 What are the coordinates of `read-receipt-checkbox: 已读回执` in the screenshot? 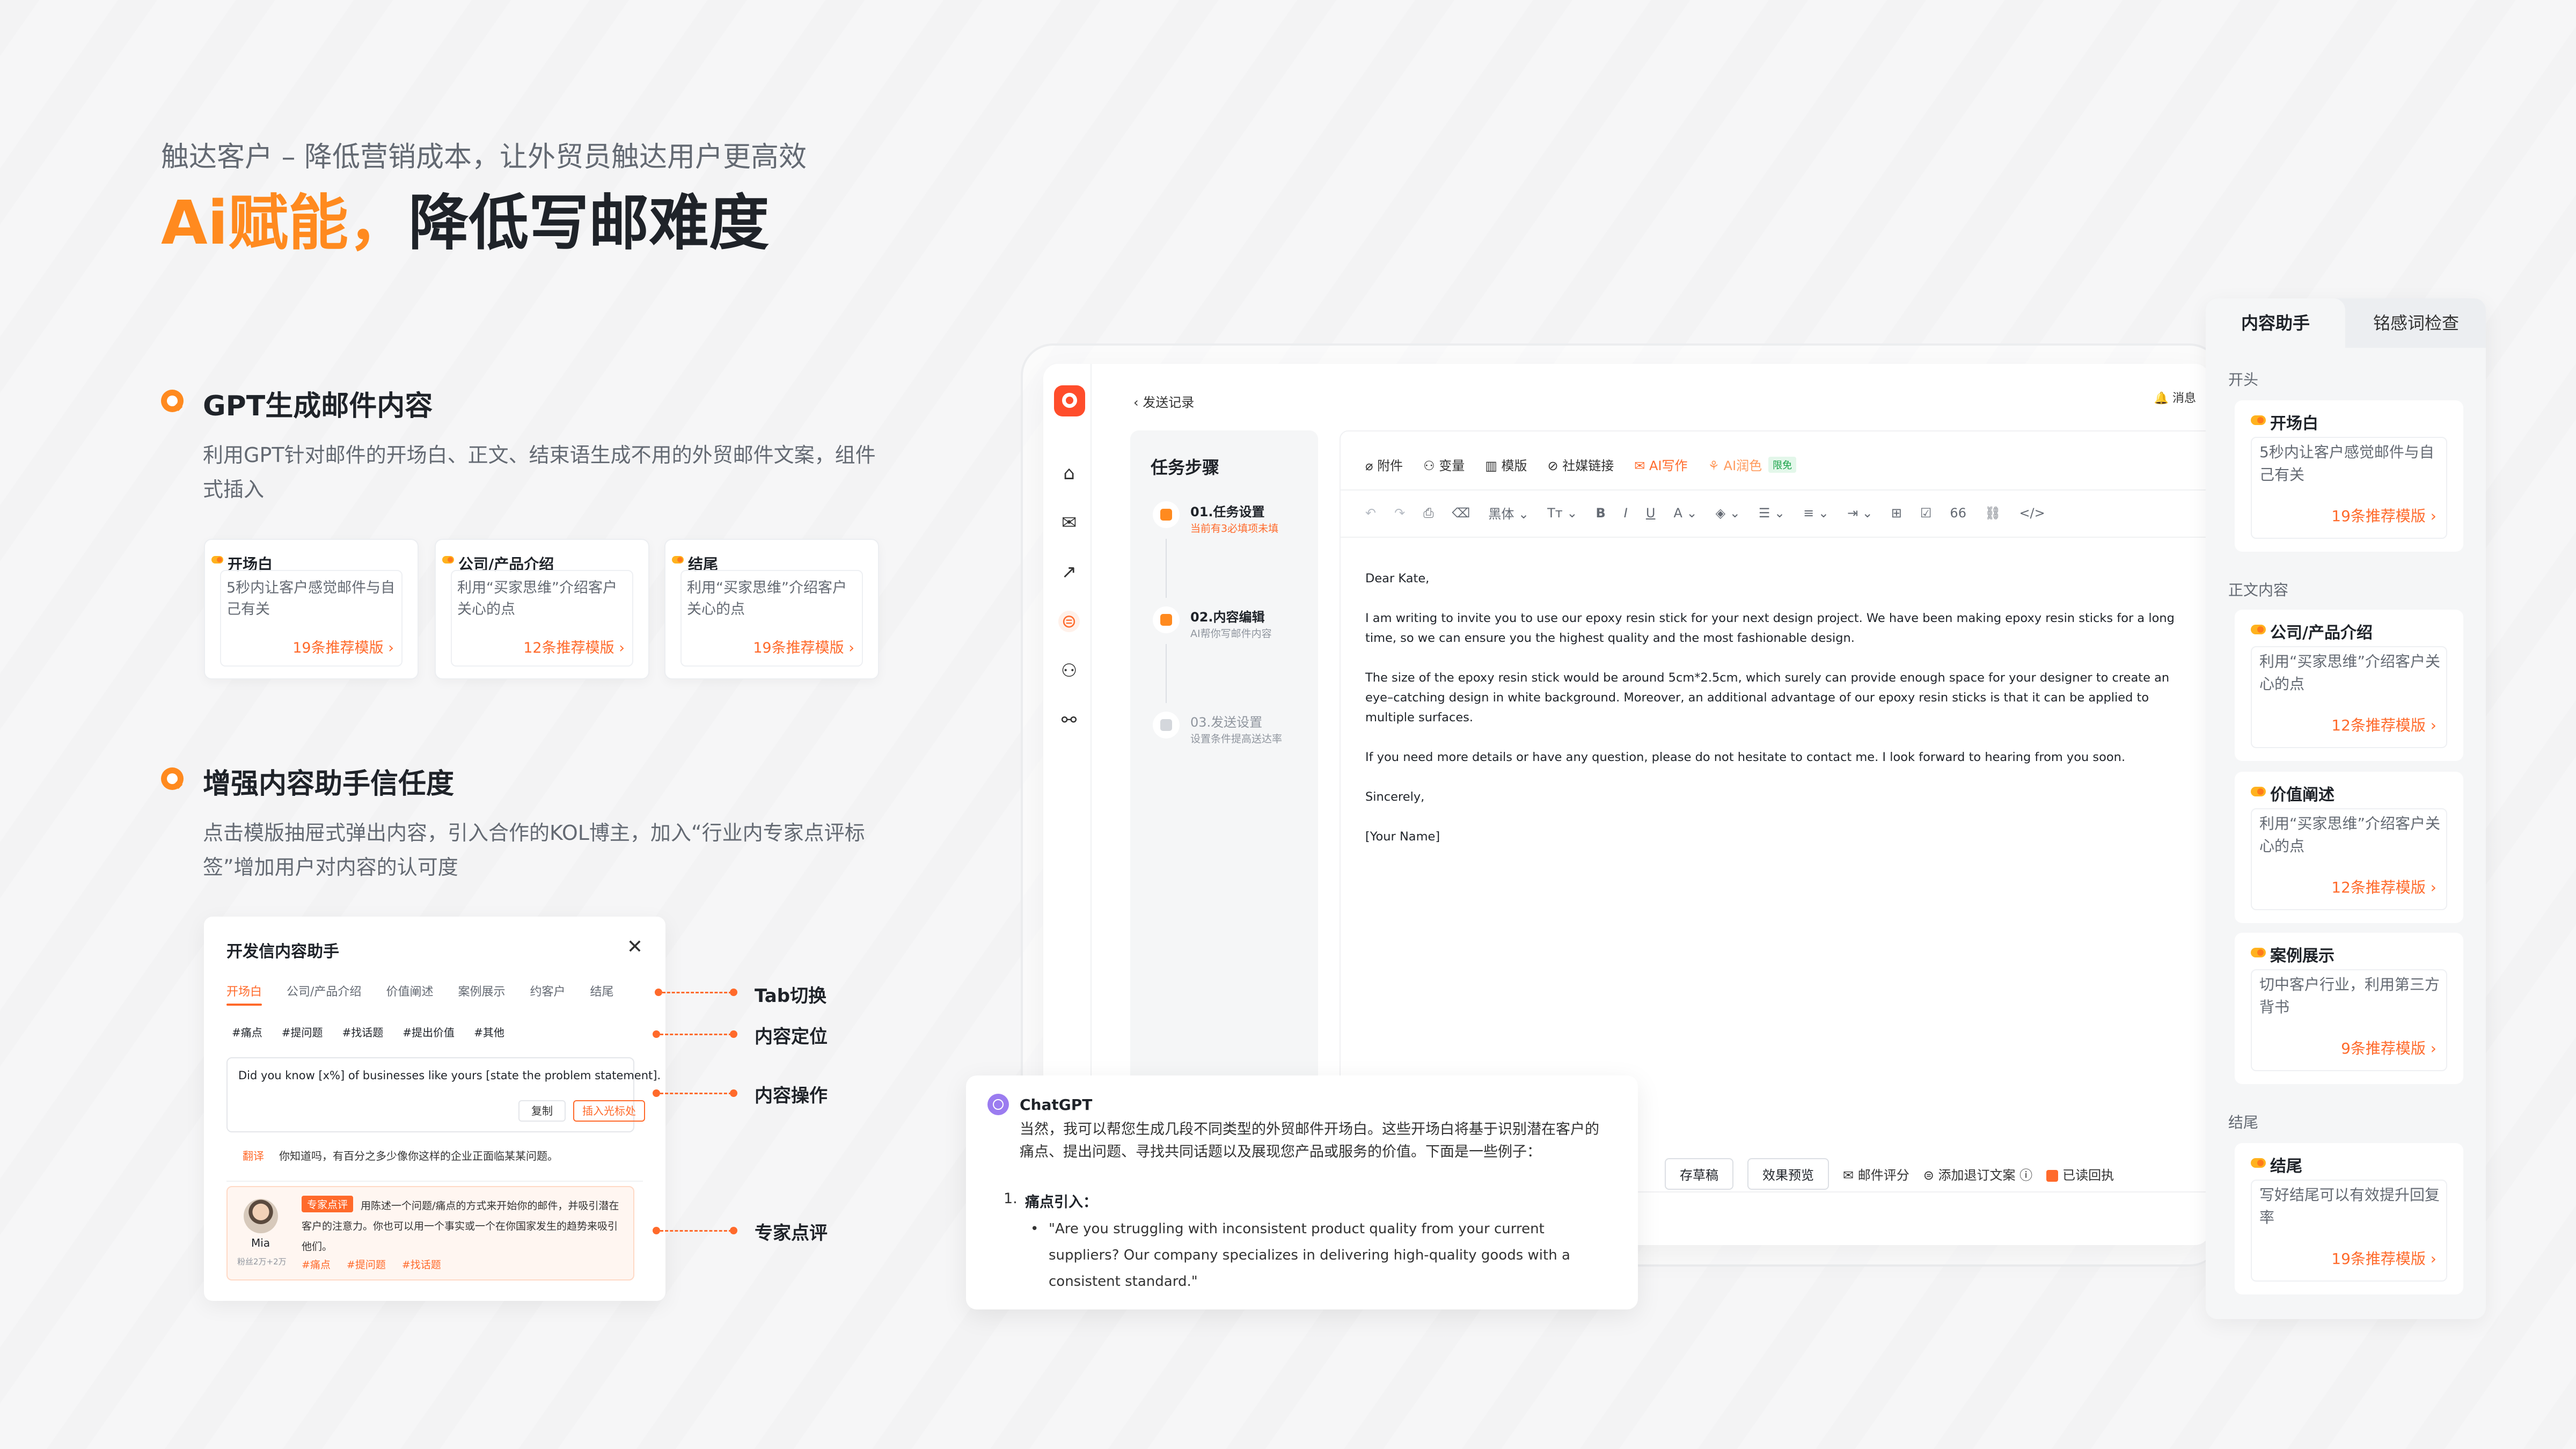 It's located at (2080, 1174).